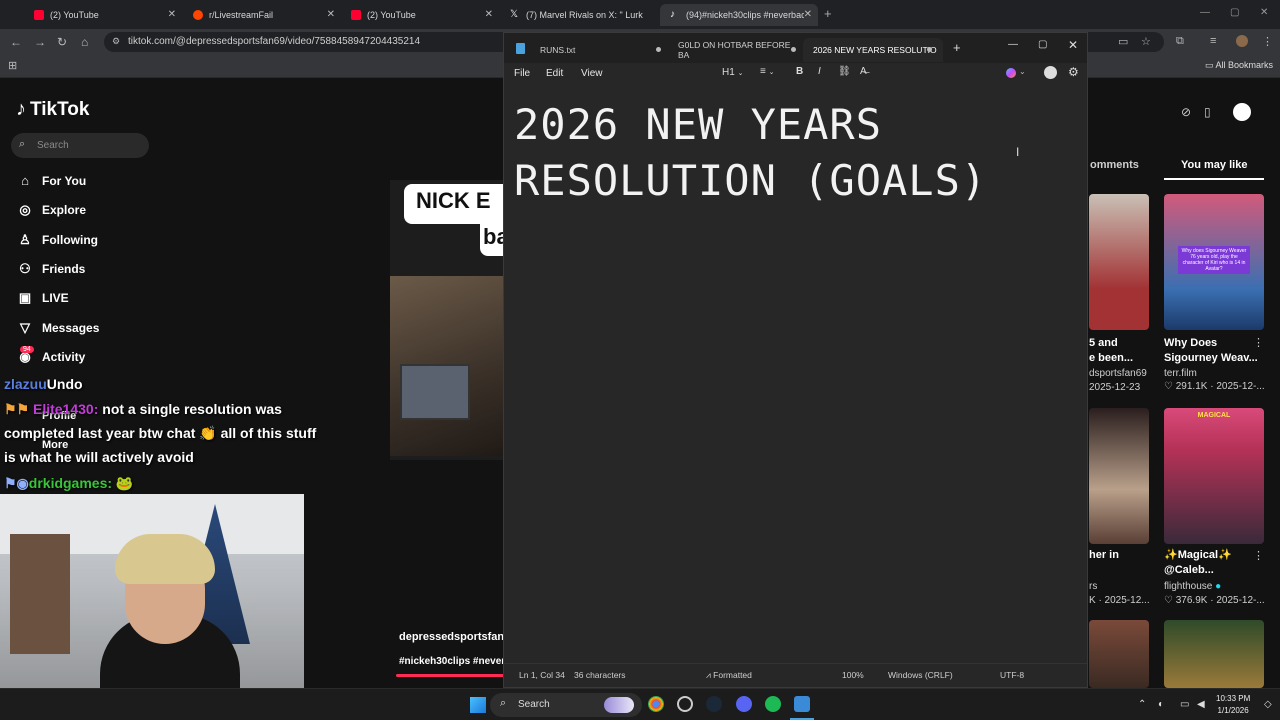  I want to click on line-ending: Windows (CRLF), so click(920, 675).